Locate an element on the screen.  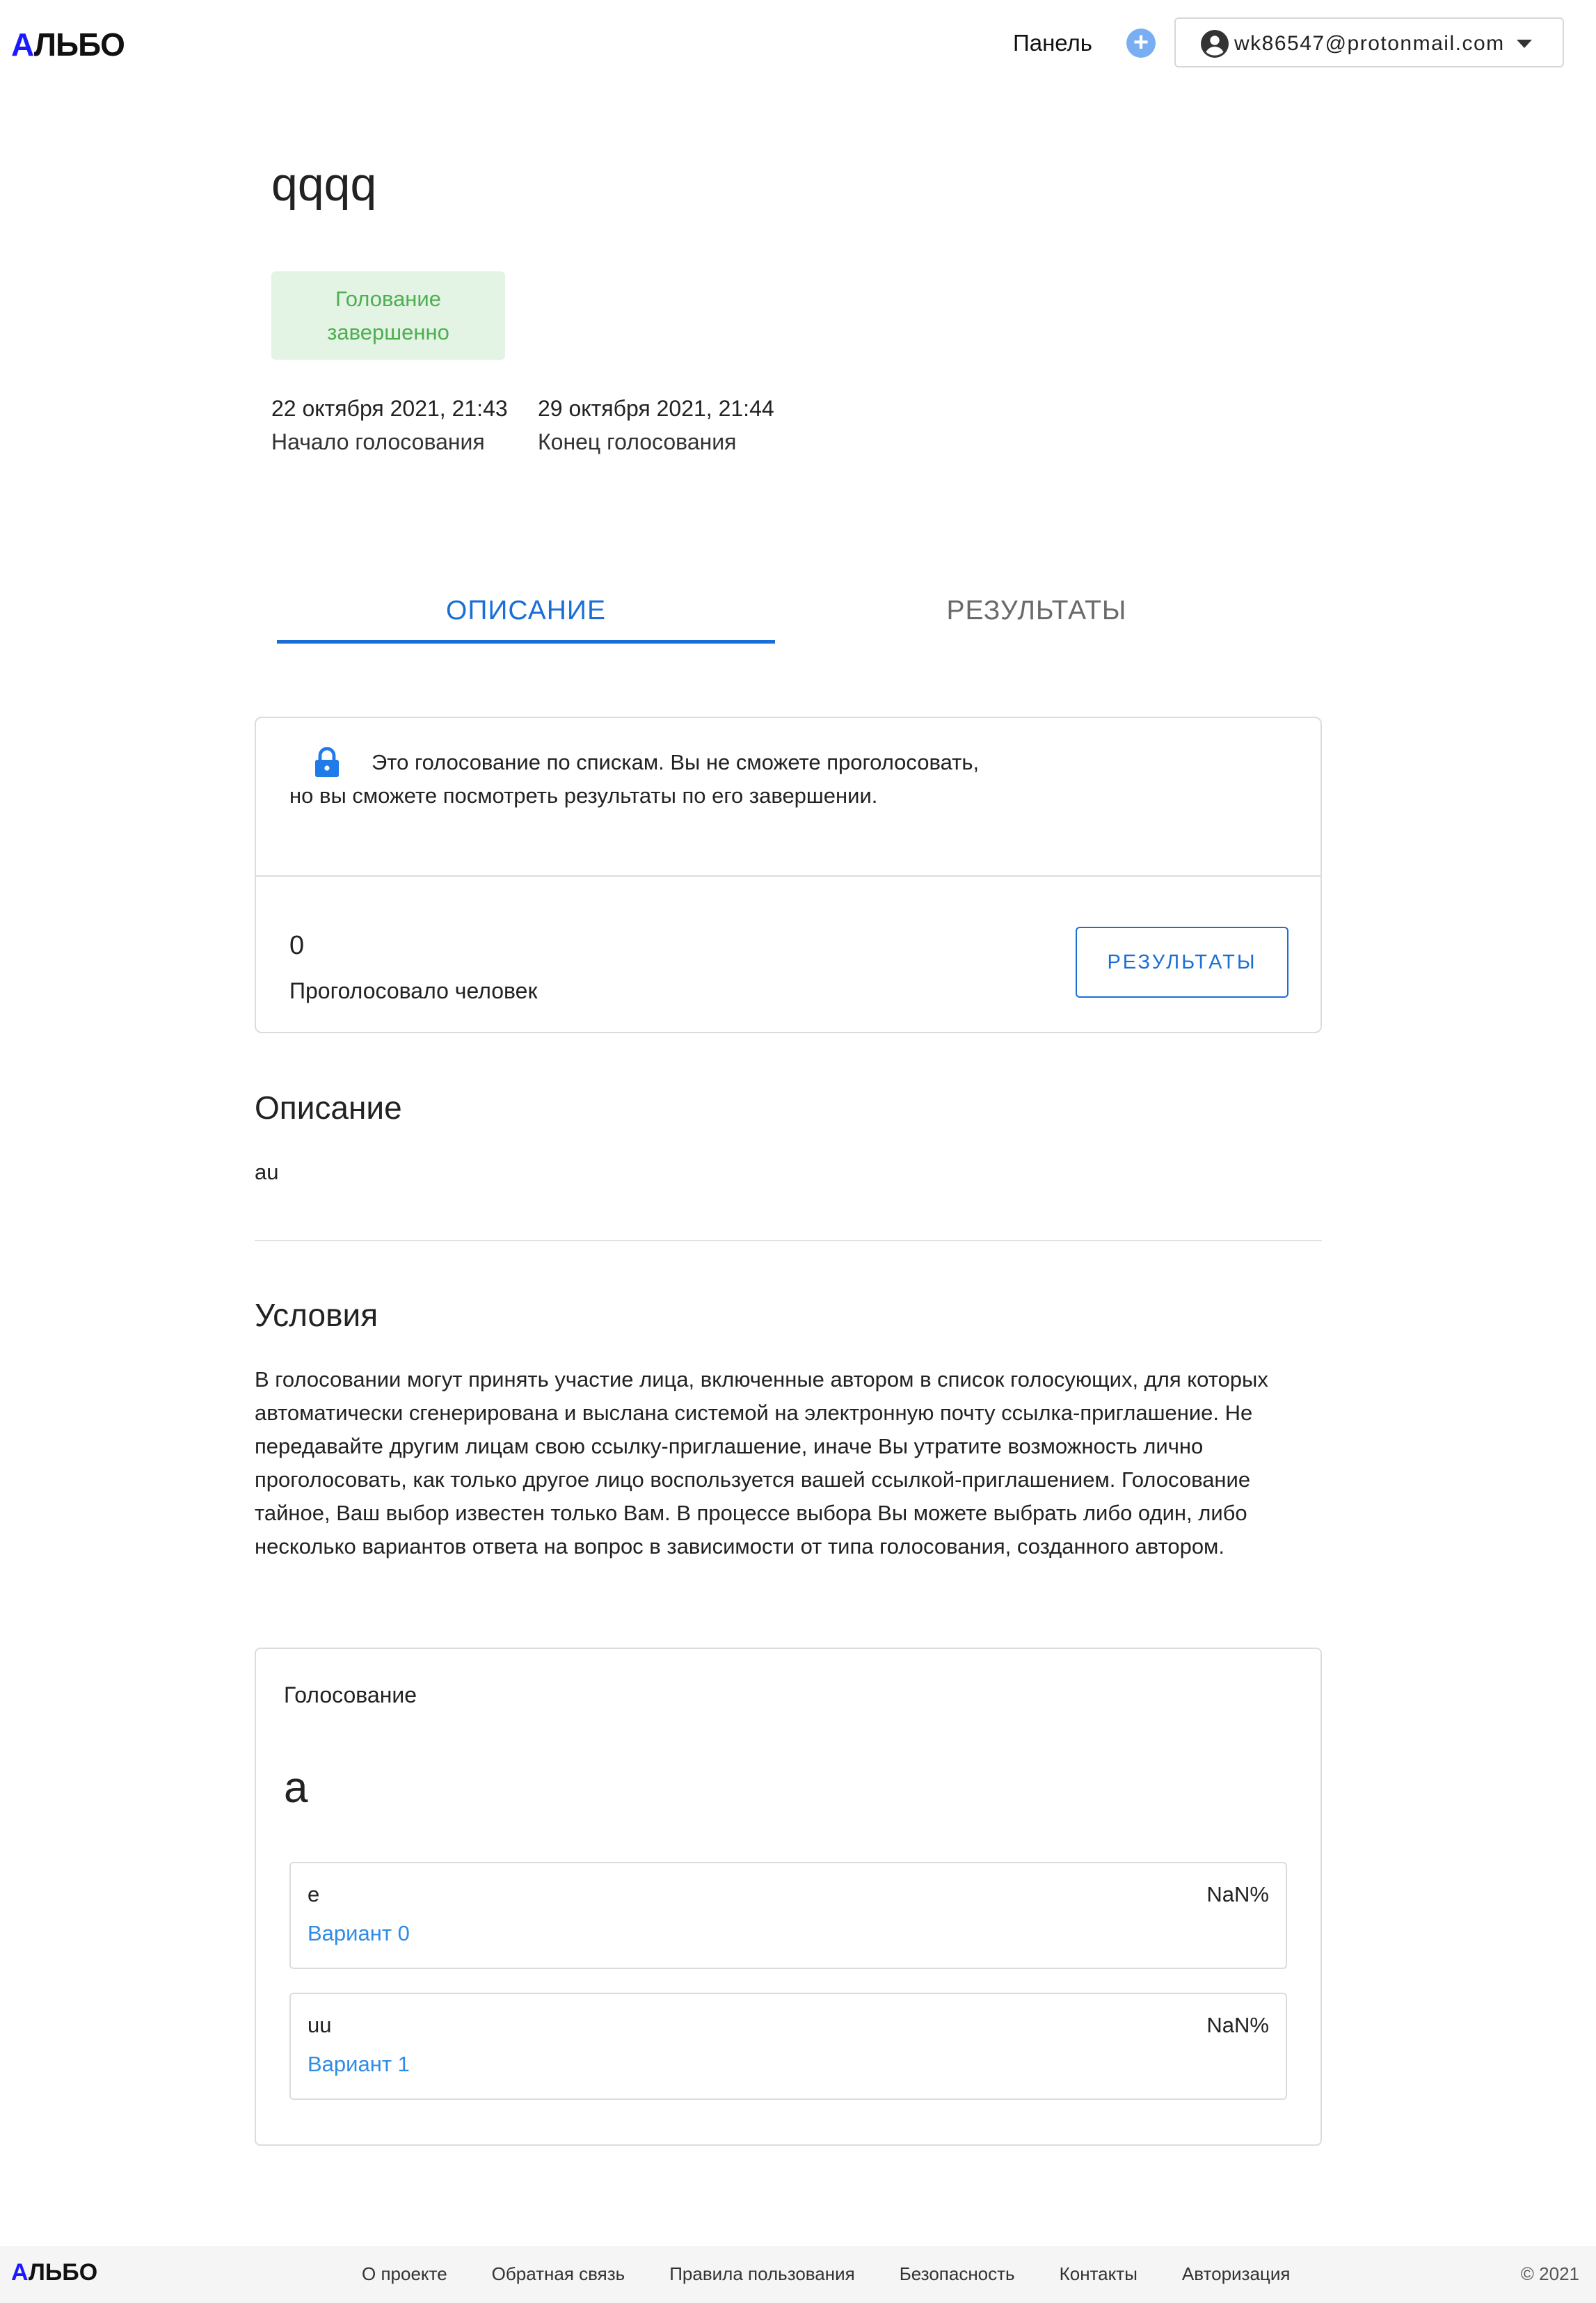
footer-link-feedback: Обратная связь is located at coordinates (558, 2274).